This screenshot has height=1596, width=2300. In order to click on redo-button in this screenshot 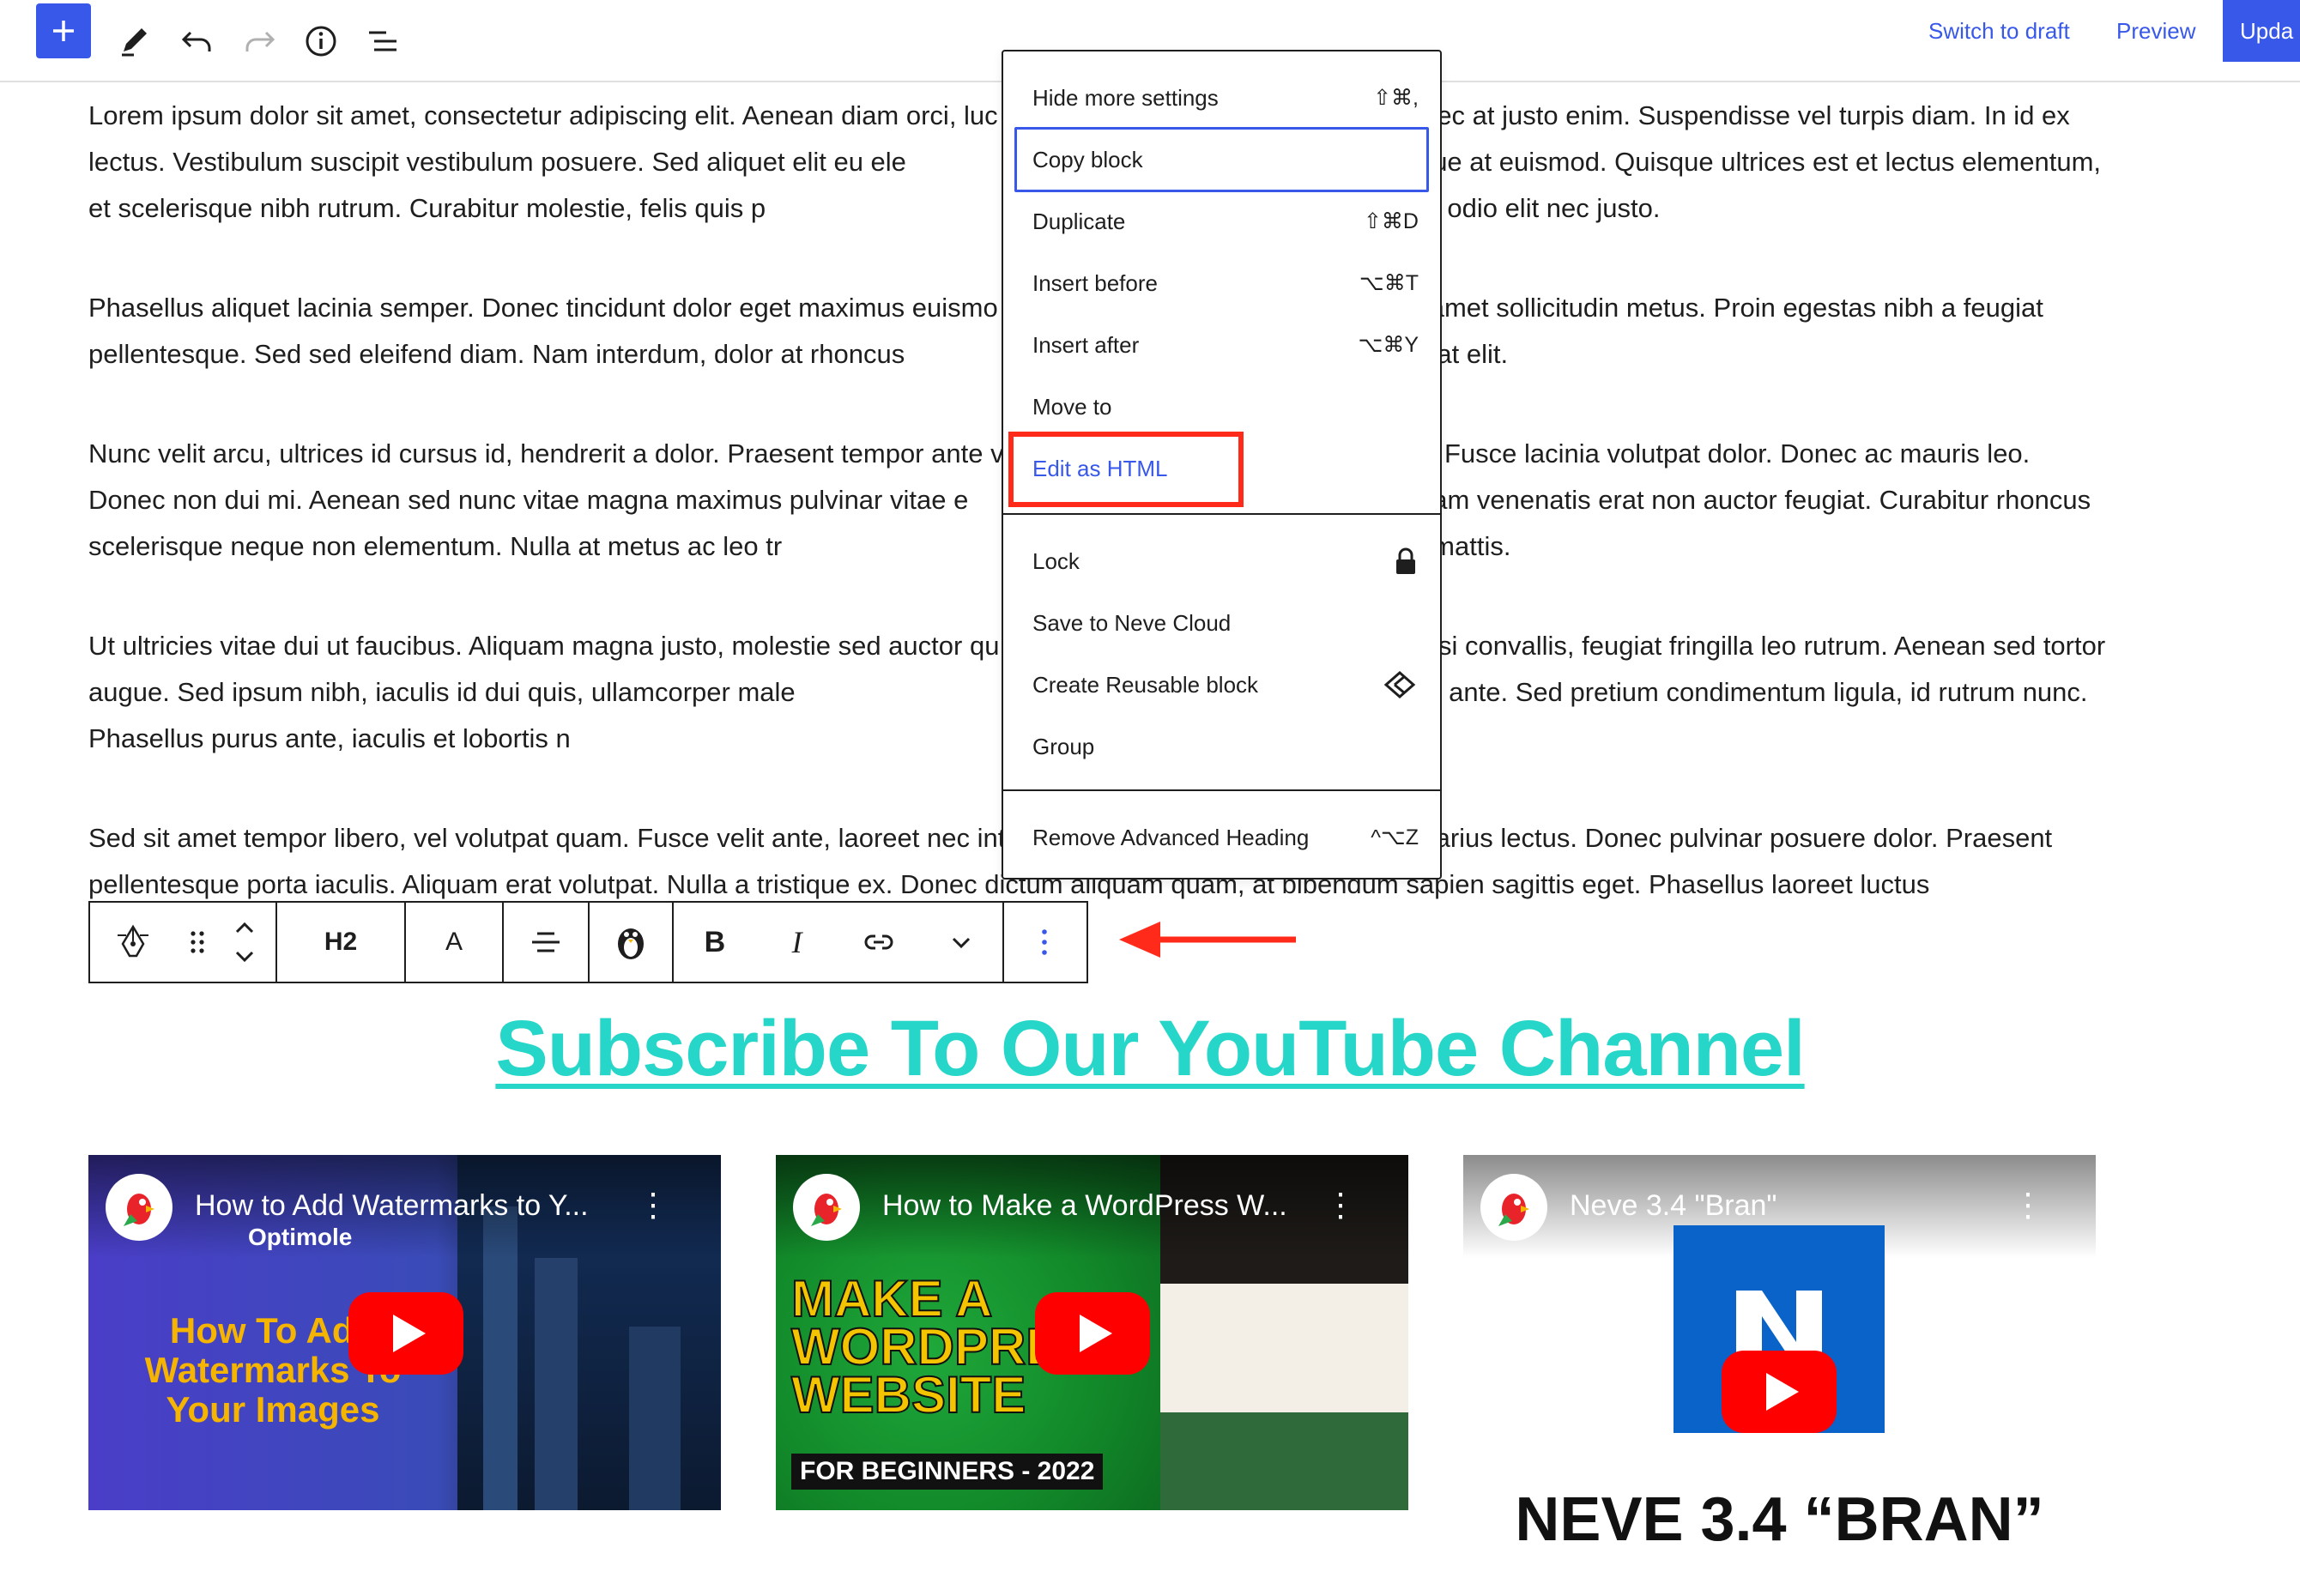, I will do `click(259, 41)`.